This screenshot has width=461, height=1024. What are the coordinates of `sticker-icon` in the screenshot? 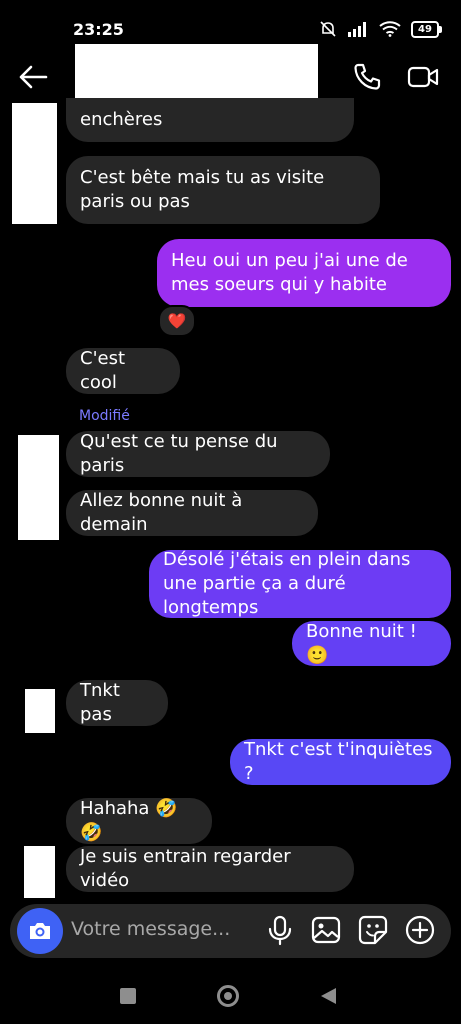 It's located at (373, 930).